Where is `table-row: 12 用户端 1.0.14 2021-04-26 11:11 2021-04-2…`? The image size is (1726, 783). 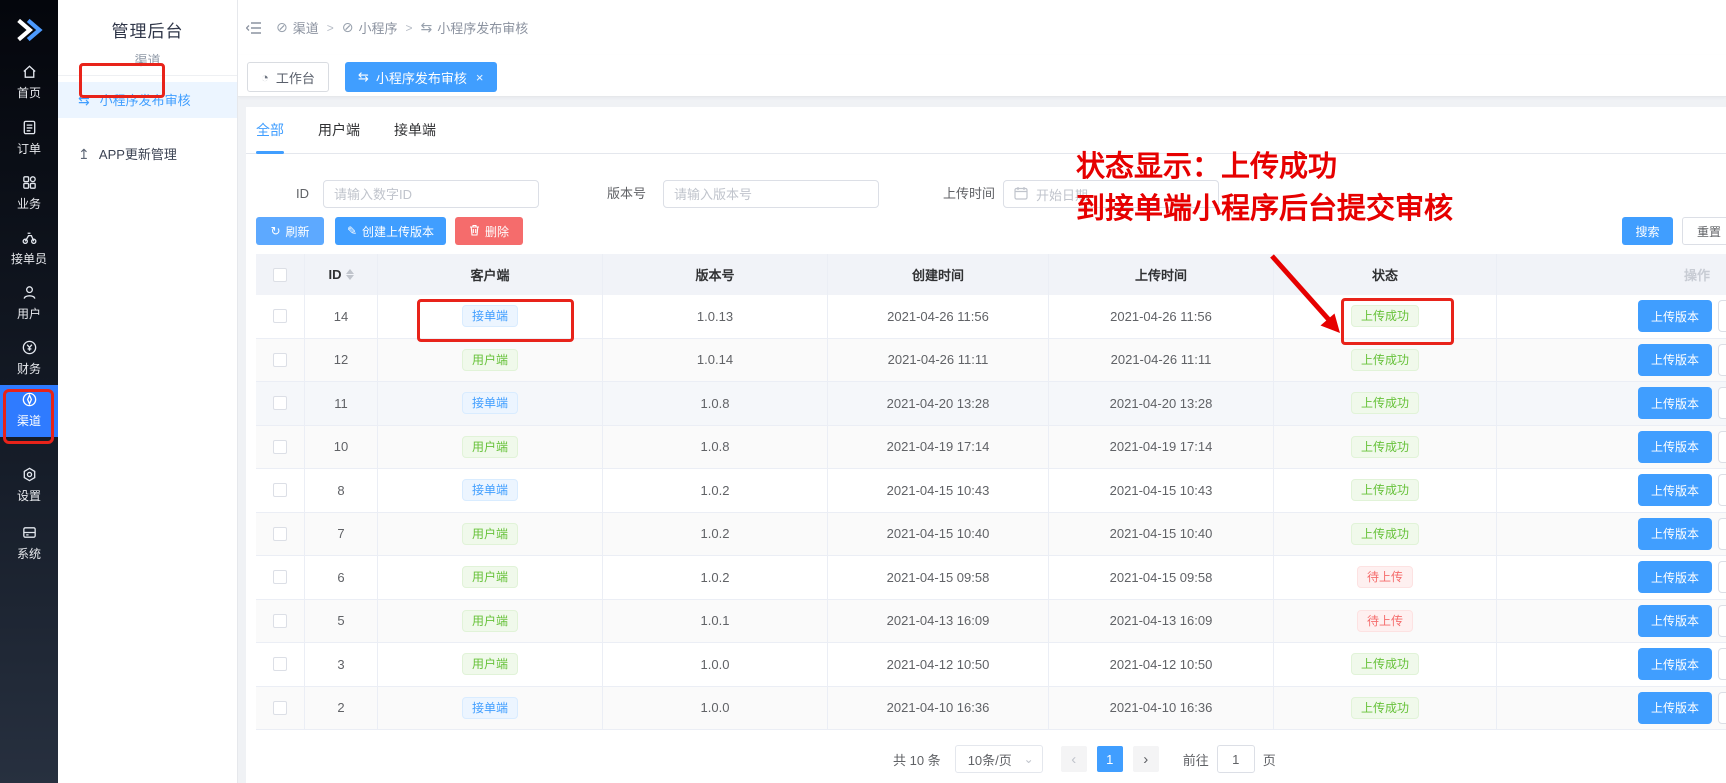 table-row: 12 用户端 1.0.14 2021-04-26 11:11 2021-04-2… is located at coordinates (991, 360).